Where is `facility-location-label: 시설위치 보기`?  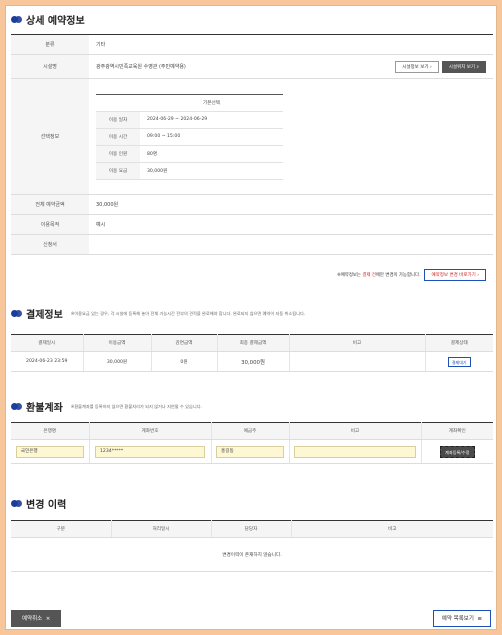
facility-location-label: 시설위치 보기 is located at coordinates (462, 67).